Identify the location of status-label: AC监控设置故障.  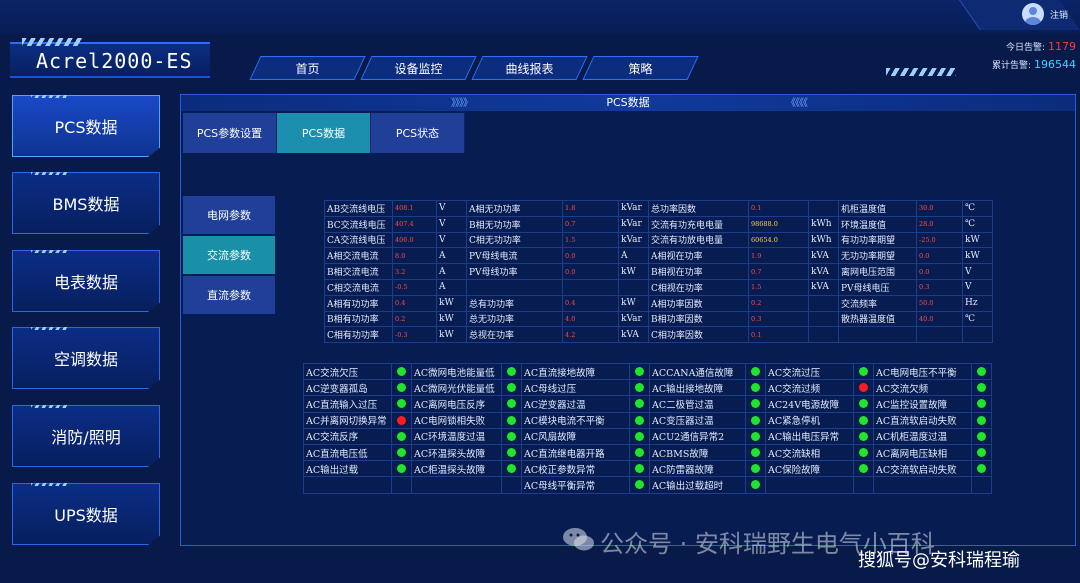
(922, 404).